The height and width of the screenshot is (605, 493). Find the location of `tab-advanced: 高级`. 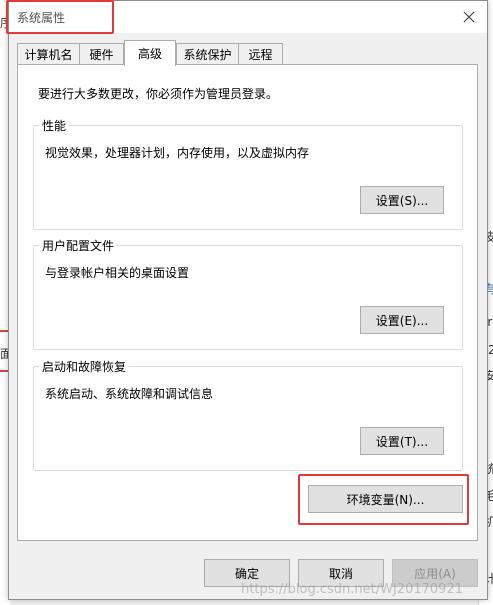

tab-advanced: 高级 is located at coordinates (150, 53).